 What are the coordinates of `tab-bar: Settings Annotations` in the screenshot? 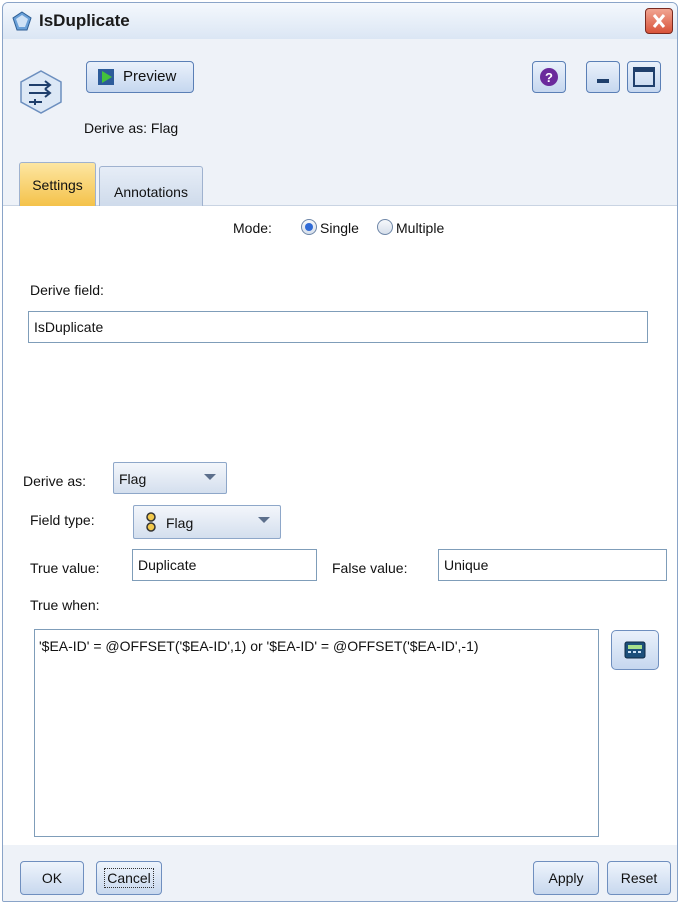 It's located at (340, 181).